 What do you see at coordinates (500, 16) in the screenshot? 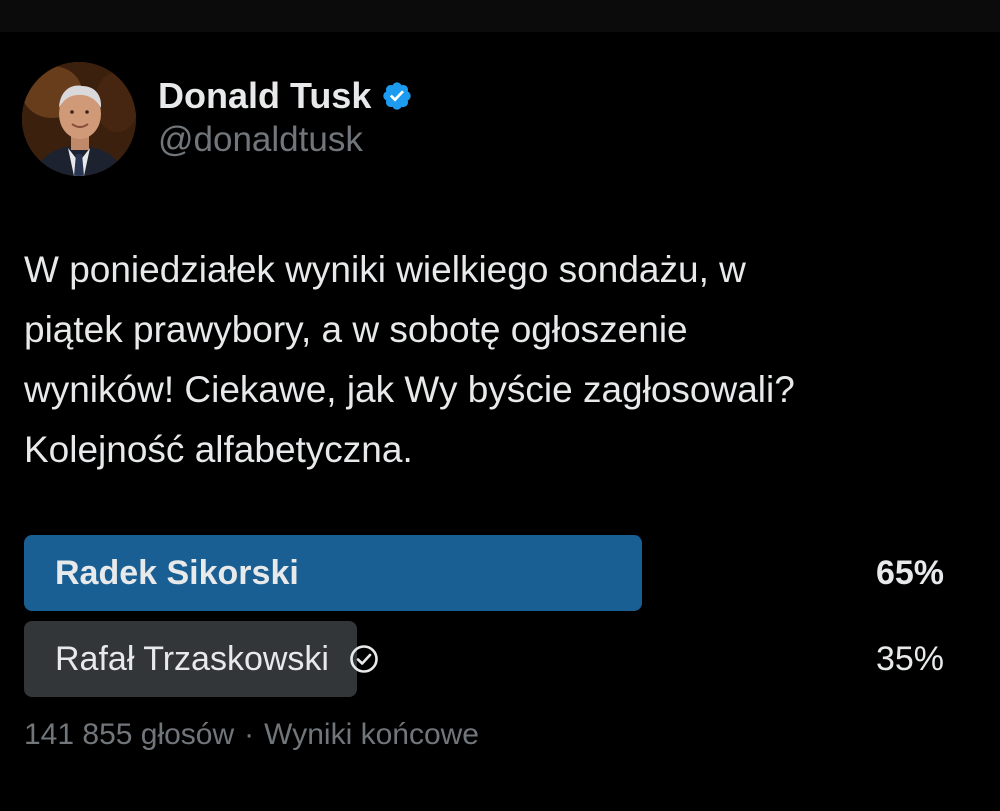
I see `top-strip` at bounding box center [500, 16].